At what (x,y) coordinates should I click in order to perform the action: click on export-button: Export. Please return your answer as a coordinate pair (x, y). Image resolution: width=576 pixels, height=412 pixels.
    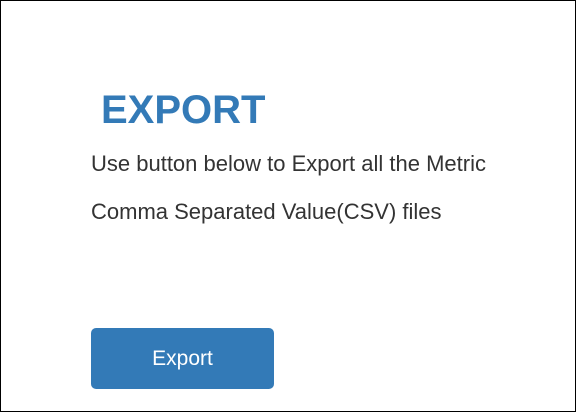
    Looking at the image, I should click on (182, 358).